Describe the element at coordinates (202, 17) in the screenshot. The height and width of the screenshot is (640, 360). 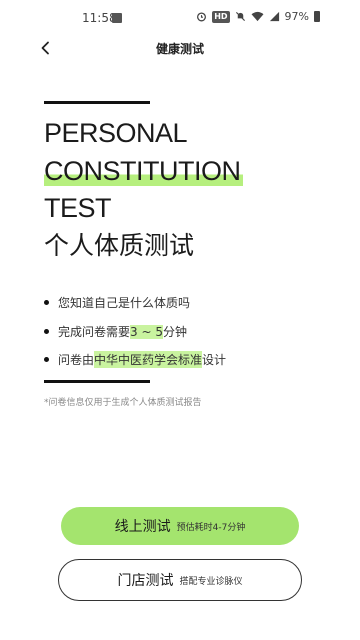
I see `alarm-icon` at that location.